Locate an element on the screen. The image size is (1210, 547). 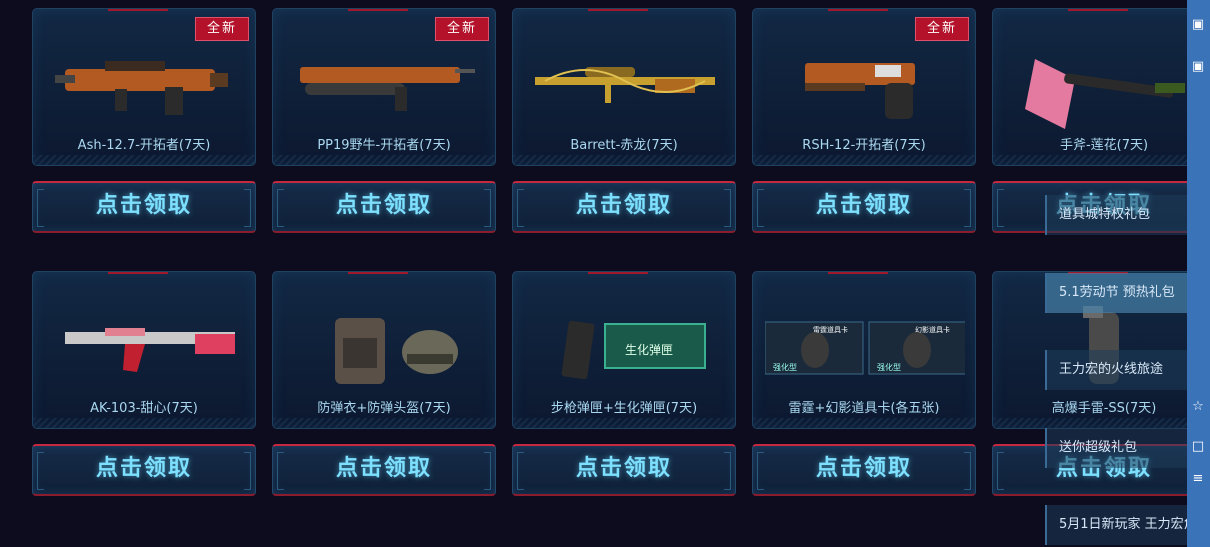
item-card-magazines: 生化弹匣 步枪弹匣+生化弹匣(7天) is located at coordinates (624, 350).